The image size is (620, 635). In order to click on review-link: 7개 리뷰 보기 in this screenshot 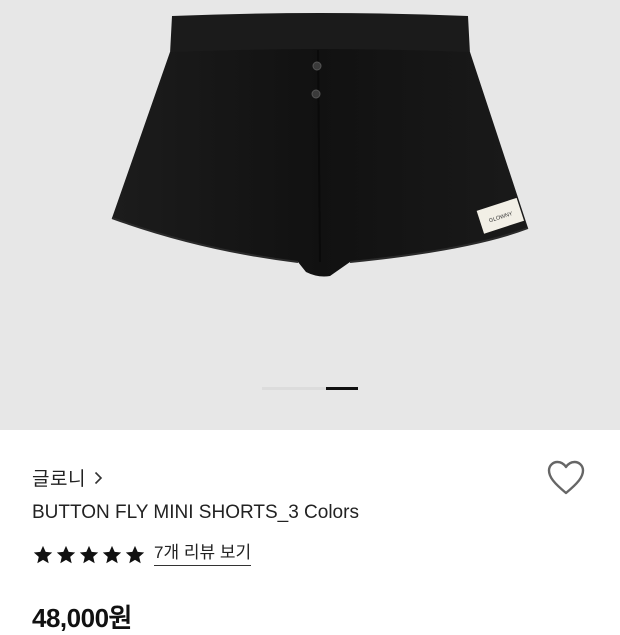, I will do `click(203, 554)`.